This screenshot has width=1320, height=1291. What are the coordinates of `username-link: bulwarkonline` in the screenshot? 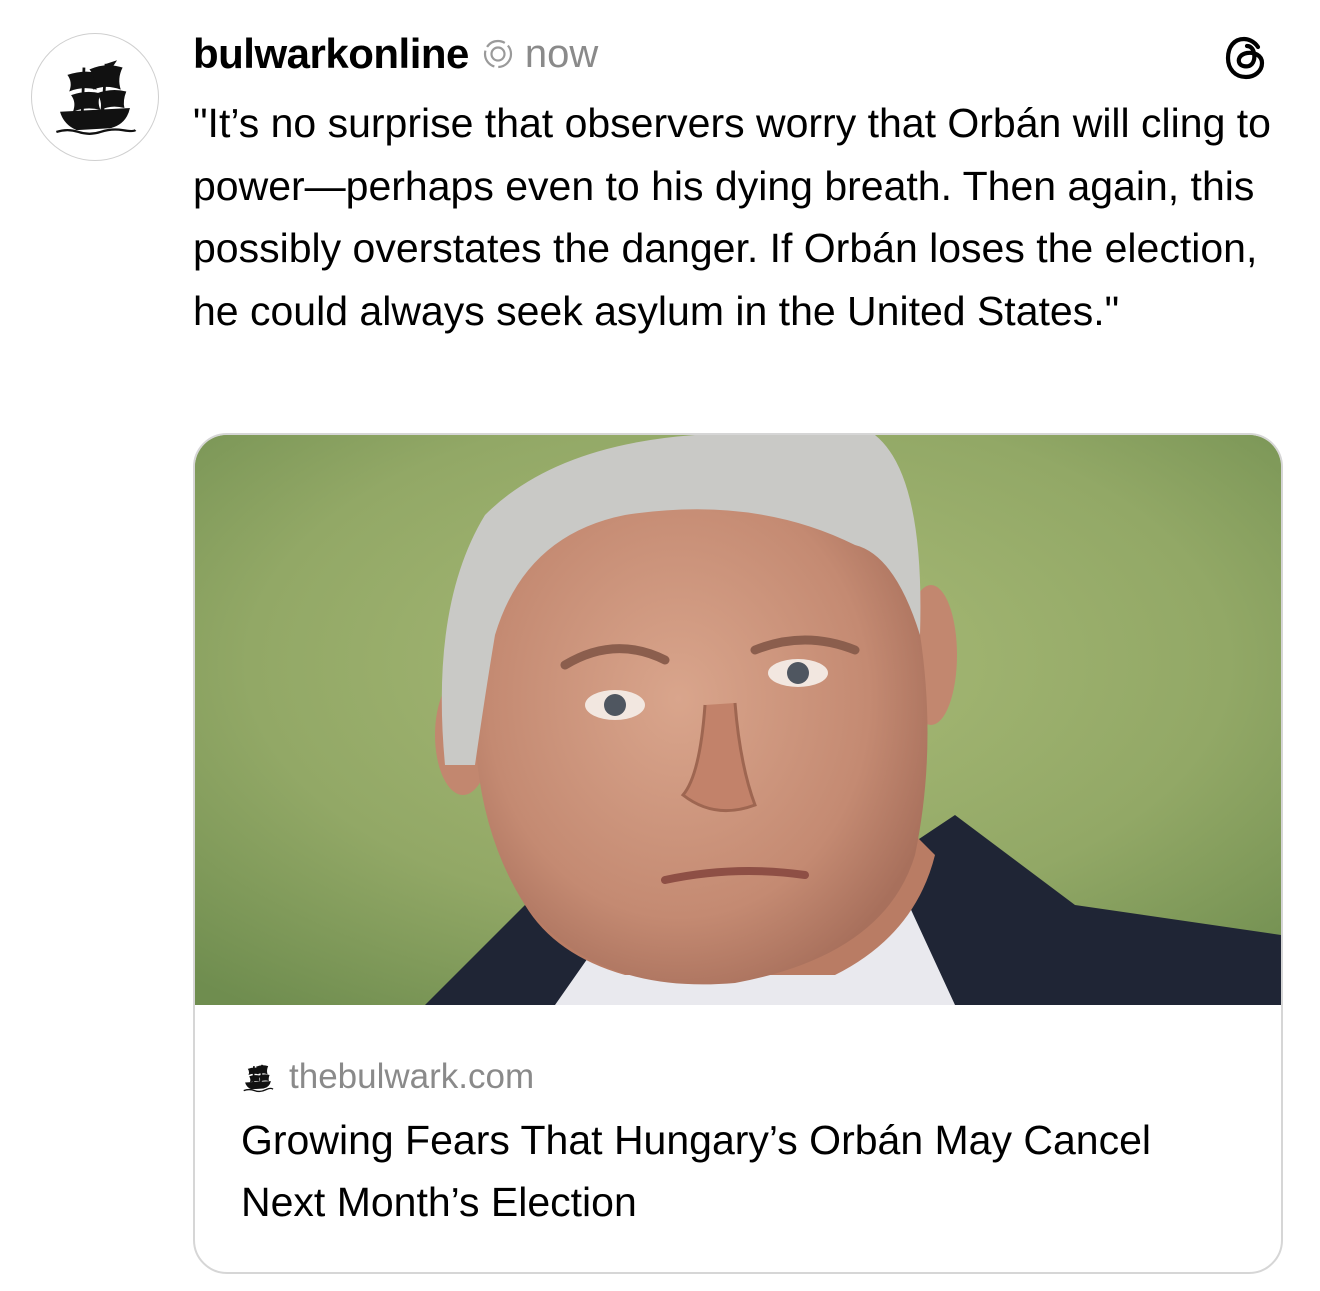 It's located at (331, 54).